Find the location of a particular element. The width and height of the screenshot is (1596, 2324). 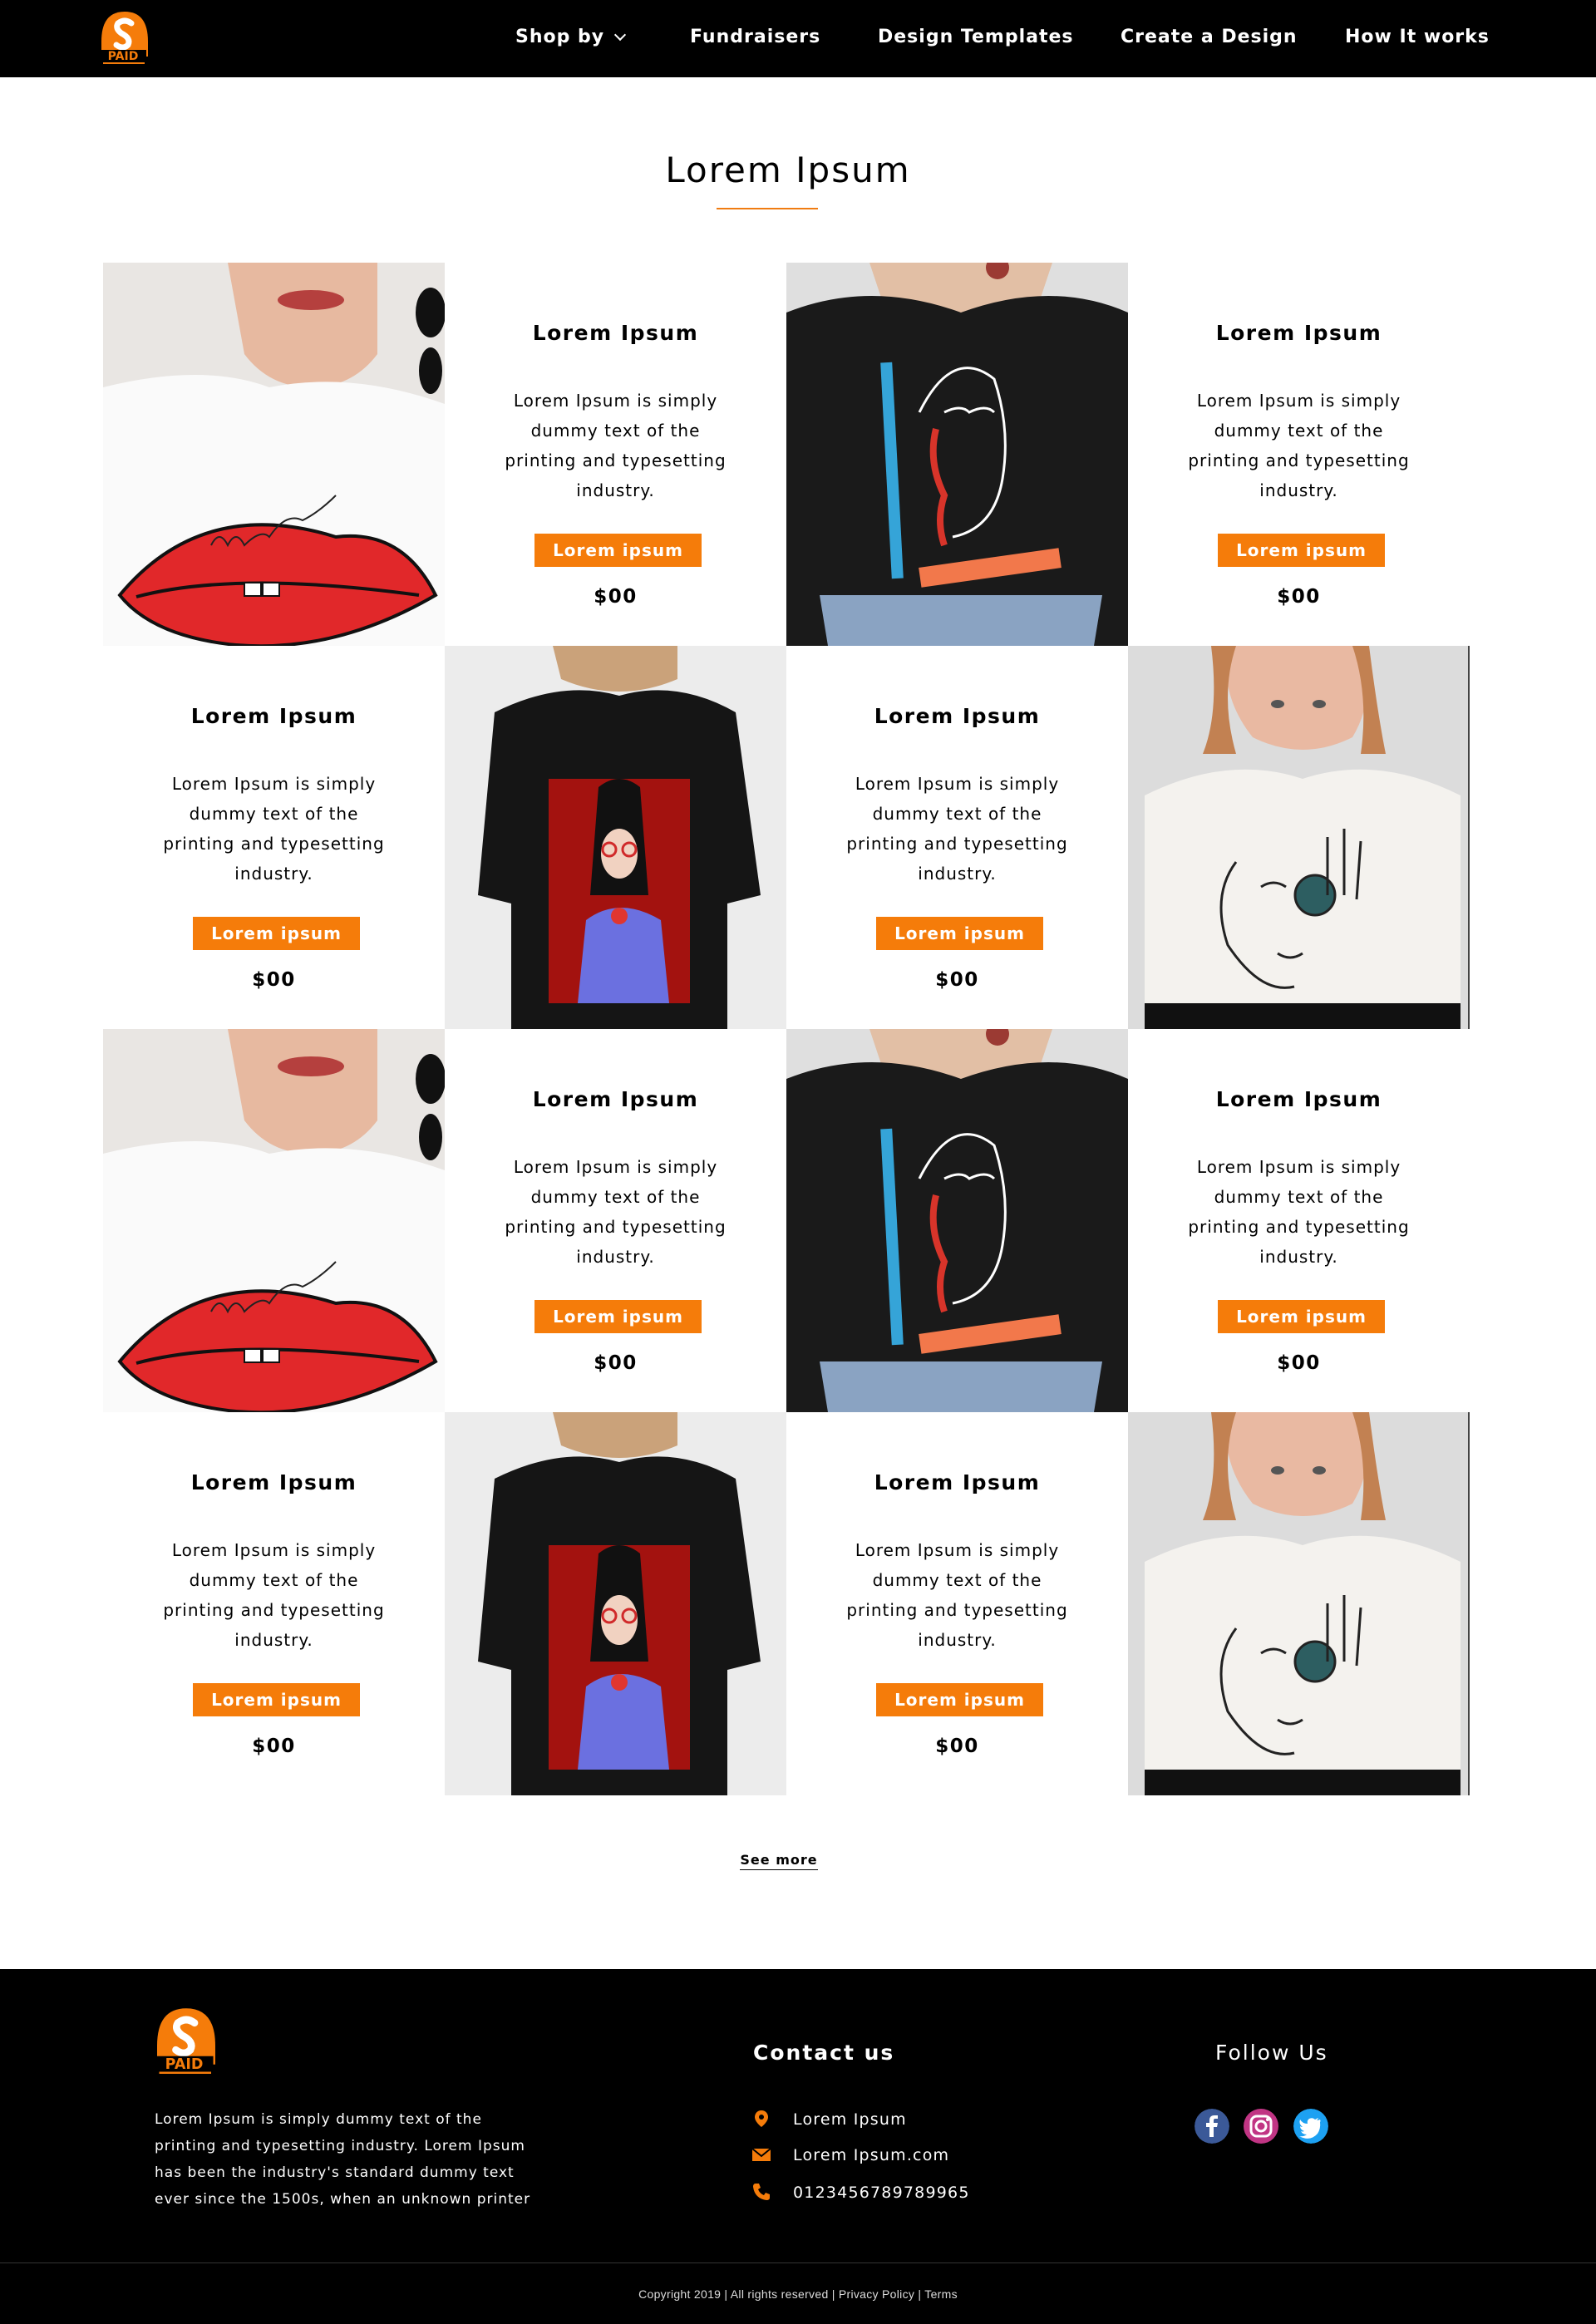

contact-phone-text: 0123456789789965 is located at coordinates (882, 2192).